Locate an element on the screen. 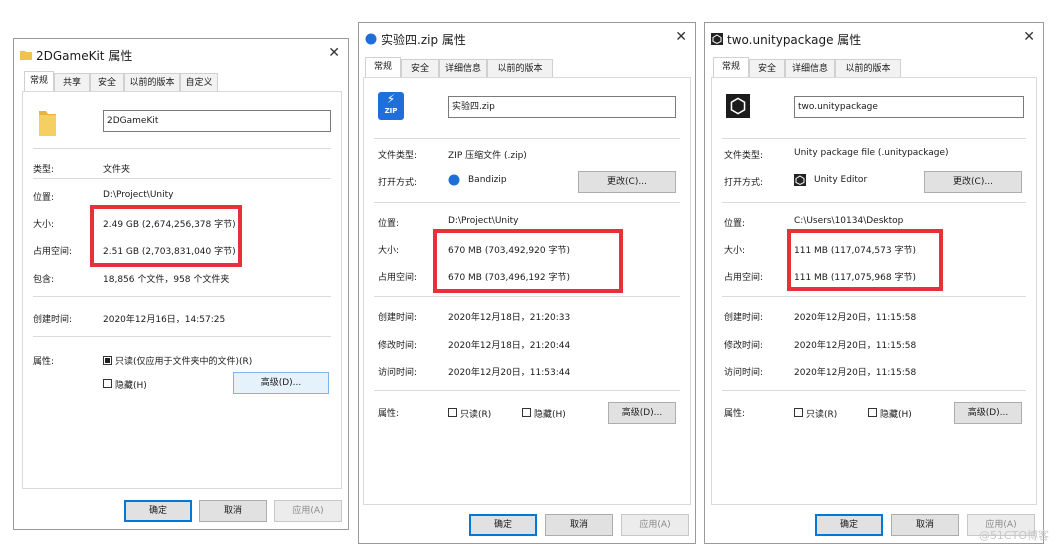 The height and width of the screenshot is (551, 1059). accessed-value: 2020年12月20日，11:15:58 is located at coordinates (855, 373).